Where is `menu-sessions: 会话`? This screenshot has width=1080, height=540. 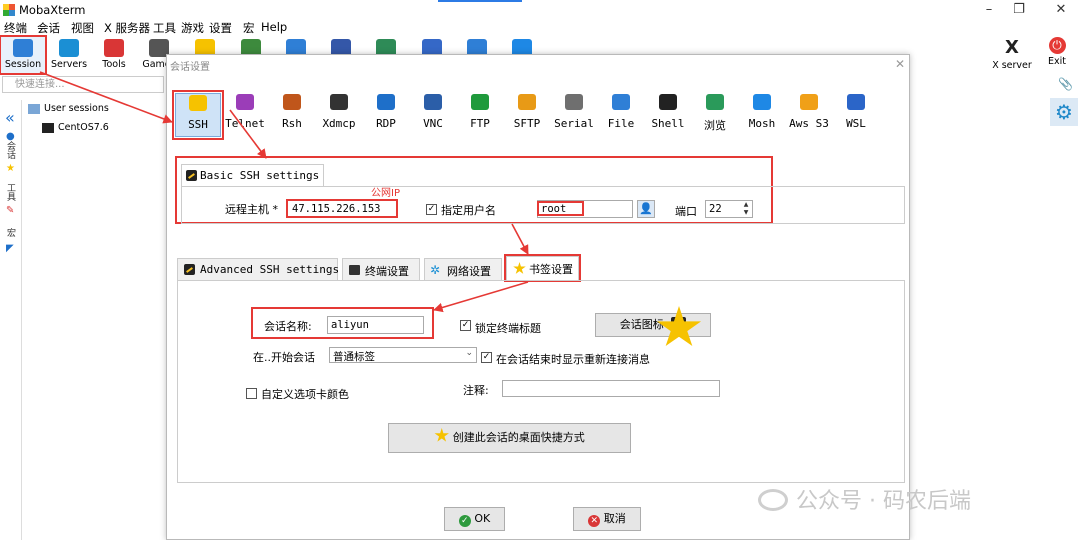
menu-sessions: 会话 is located at coordinates (48, 28).